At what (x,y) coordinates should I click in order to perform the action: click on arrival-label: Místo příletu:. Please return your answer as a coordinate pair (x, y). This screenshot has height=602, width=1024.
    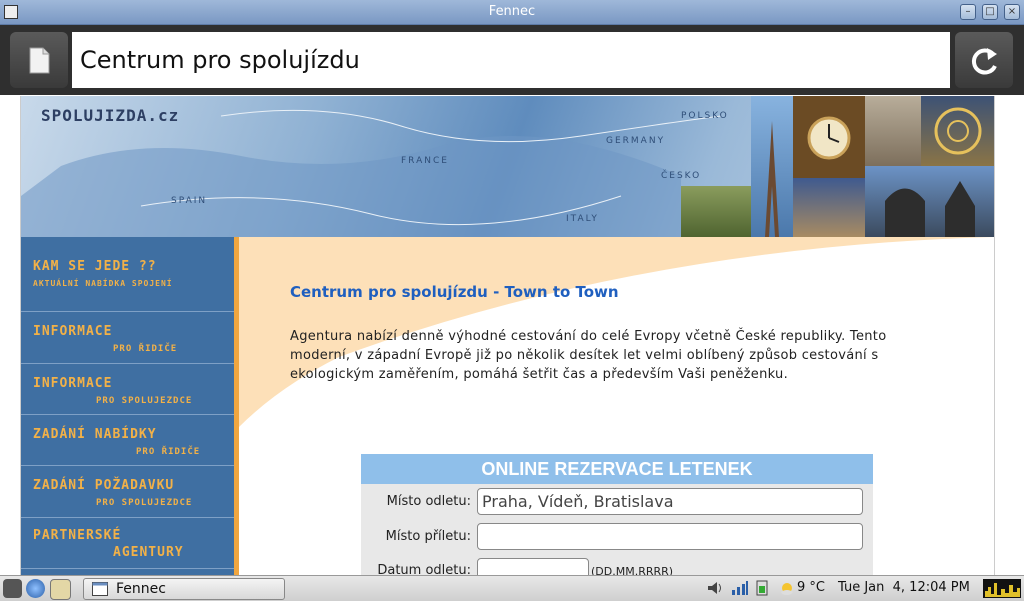
    Looking at the image, I should click on (428, 536).